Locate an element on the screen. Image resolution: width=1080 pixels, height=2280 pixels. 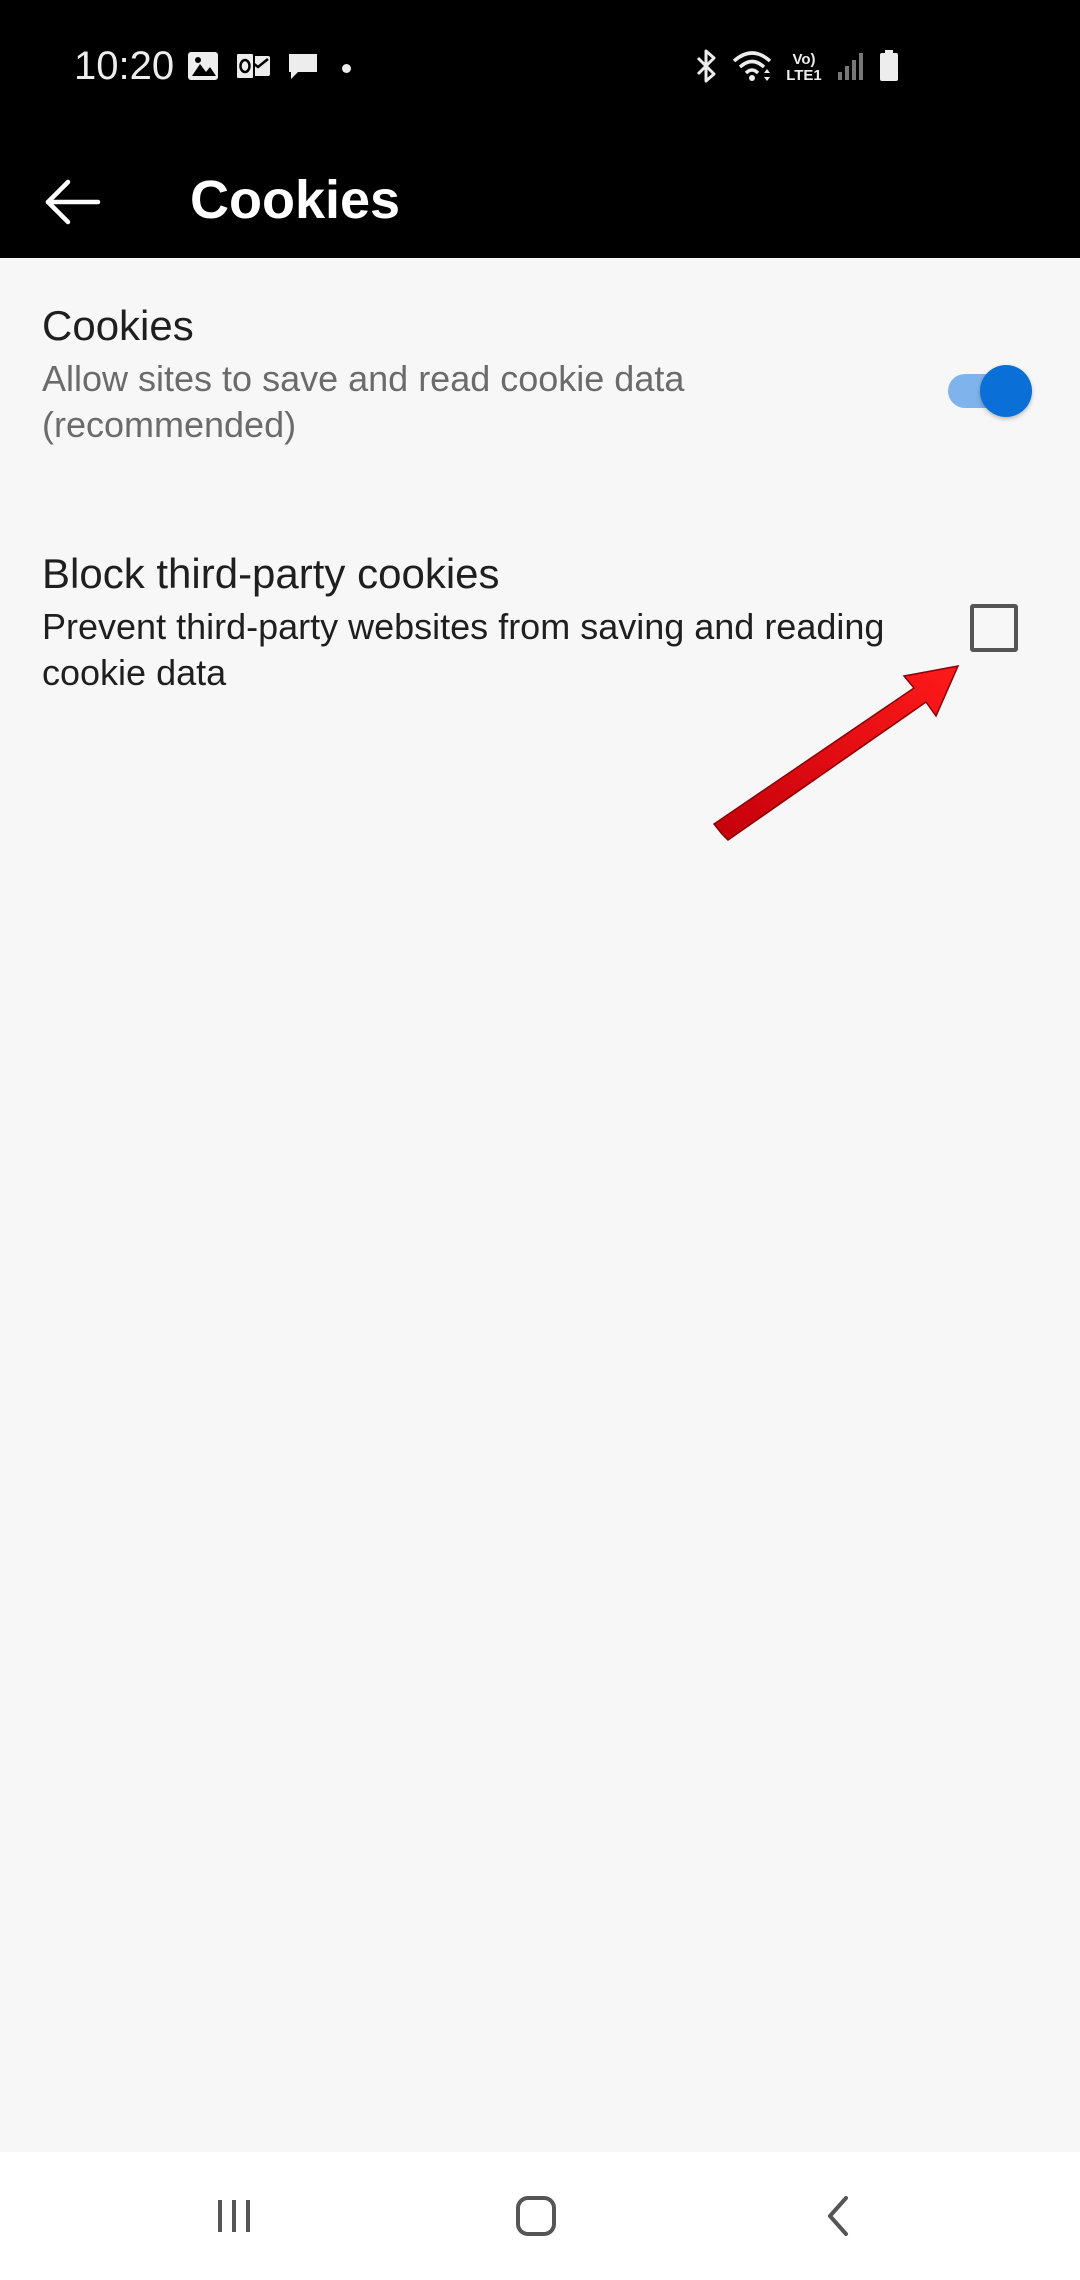
recents-button is located at coordinates (234, 2216).